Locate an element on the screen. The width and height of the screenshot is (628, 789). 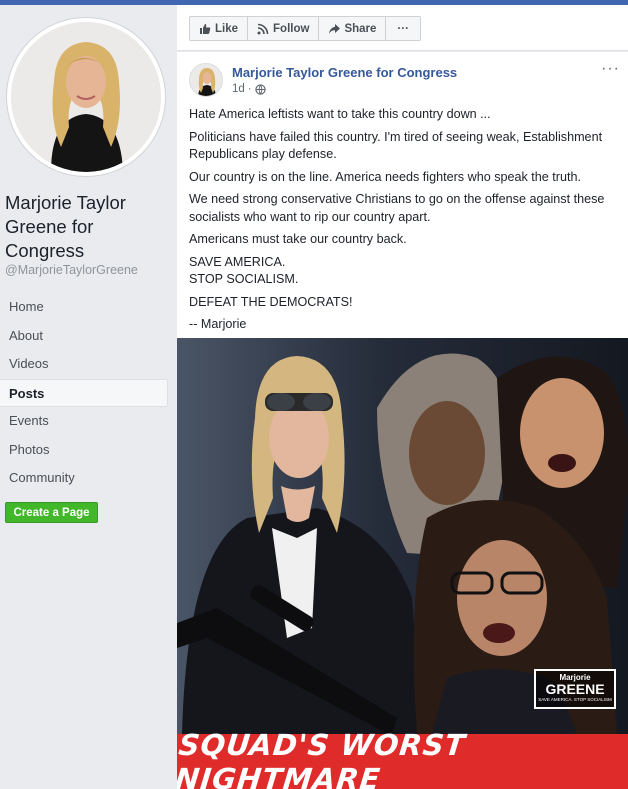
post-options-button: ··· is located at coordinates (610, 69).